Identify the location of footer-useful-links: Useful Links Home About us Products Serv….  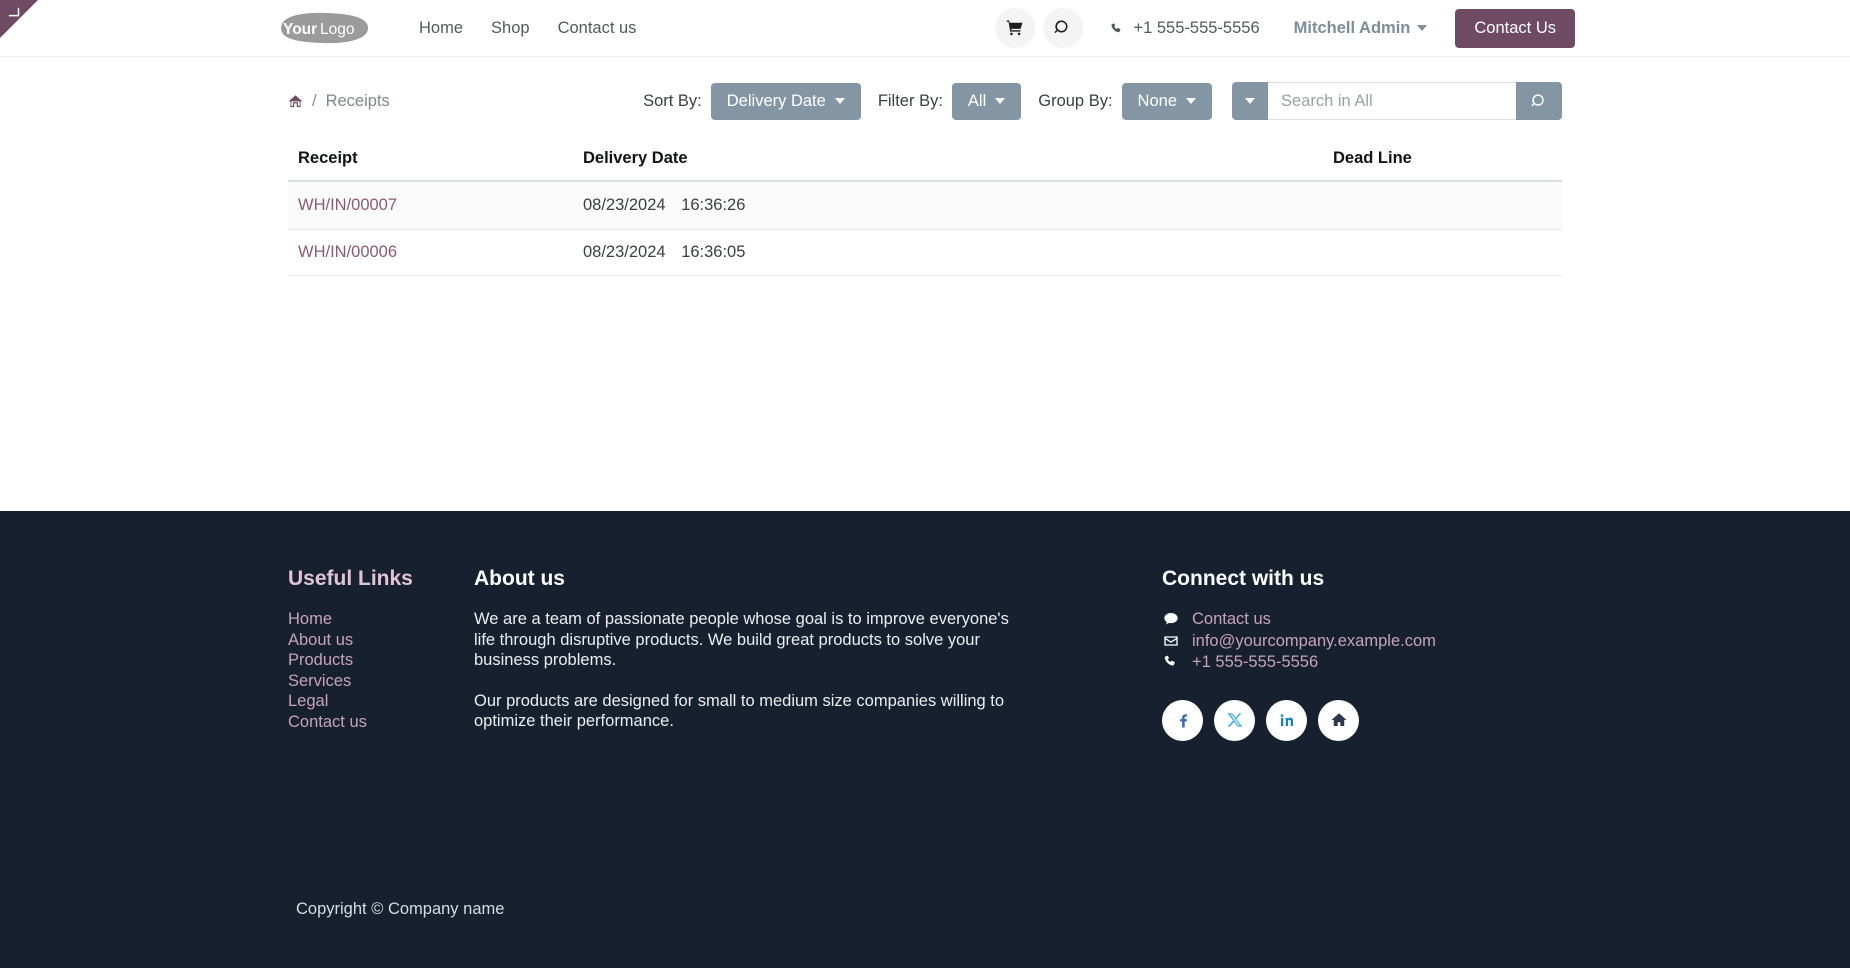
(381, 659).